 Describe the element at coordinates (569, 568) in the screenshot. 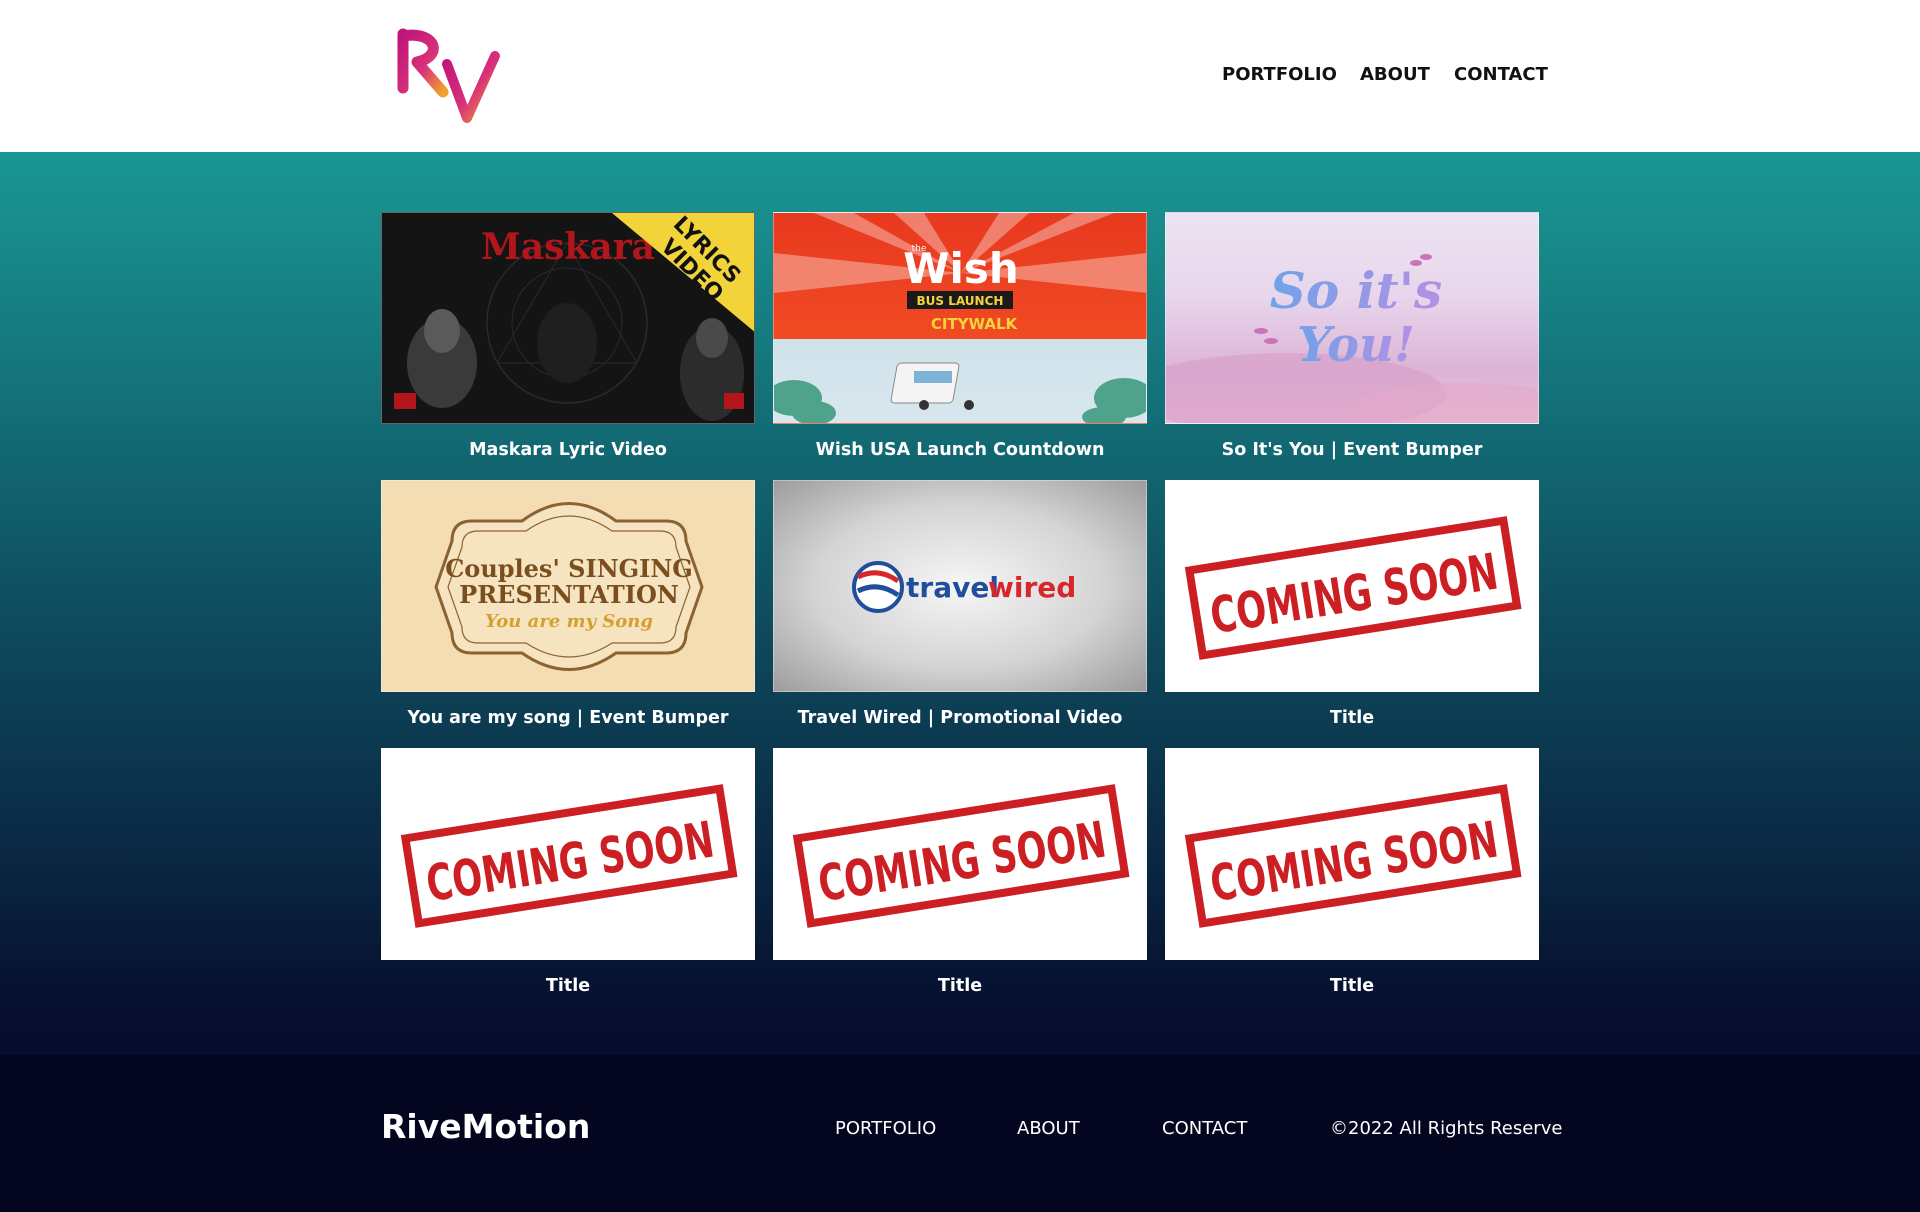

I see `svg-text: Couples' SINGING` at that location.